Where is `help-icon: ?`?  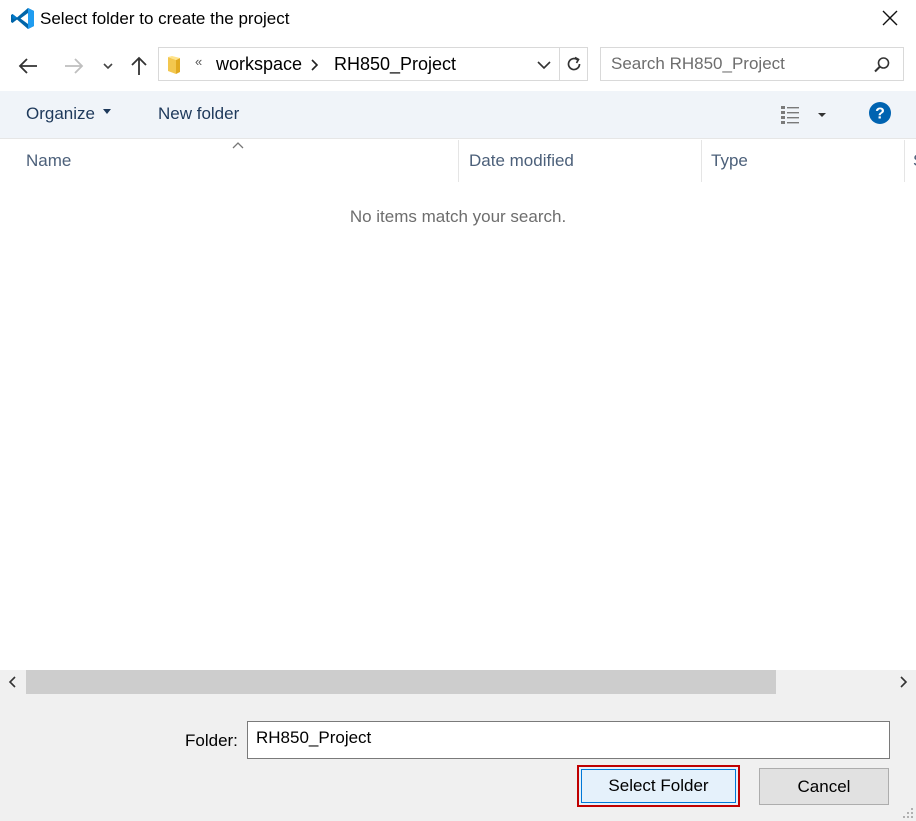
help-icon: ? is located at coordinates (880, 113).